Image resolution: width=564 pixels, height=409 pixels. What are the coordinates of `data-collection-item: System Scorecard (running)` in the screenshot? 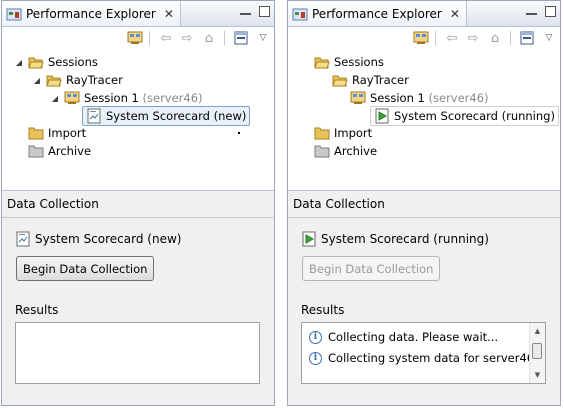 It's located at (395, 239).